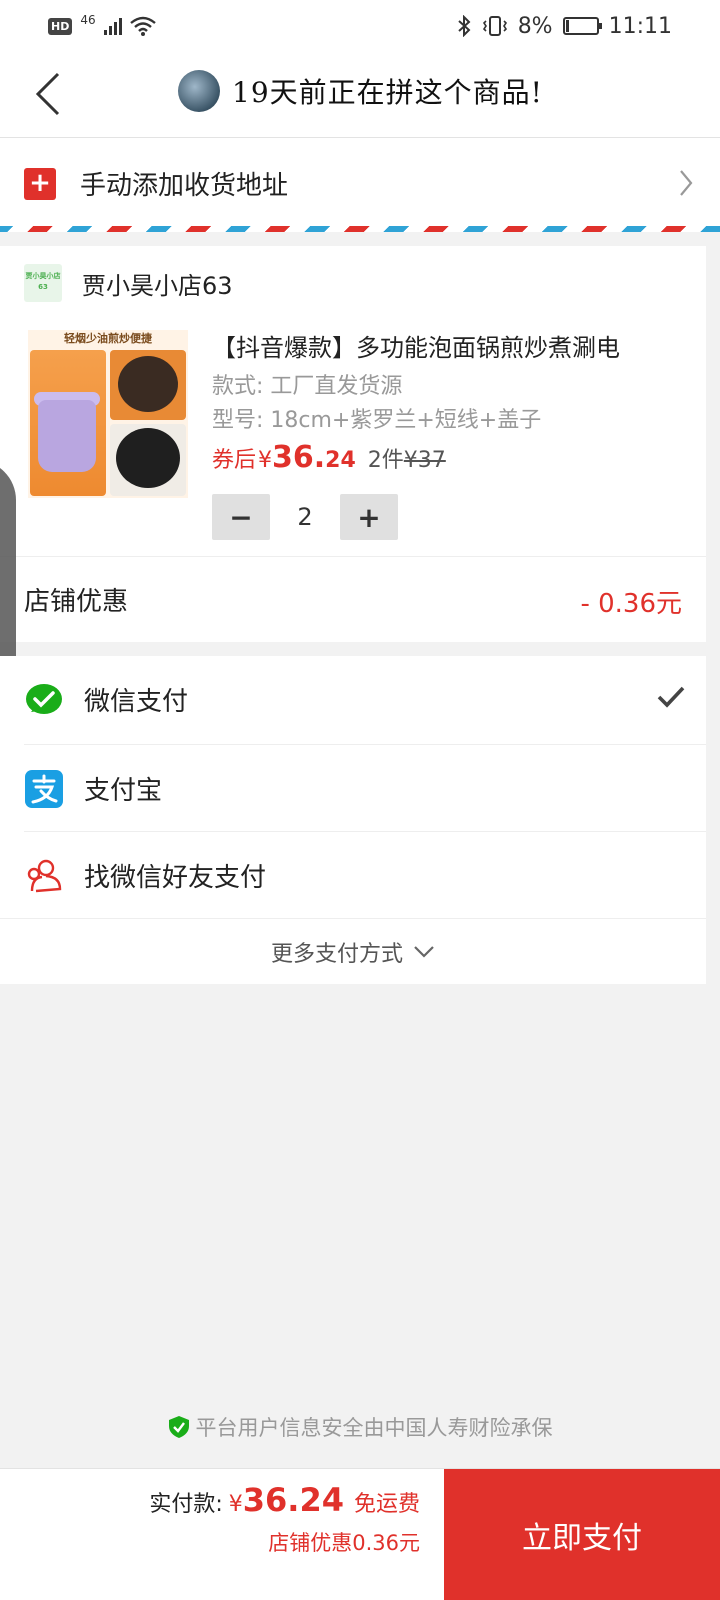 The width and height of the screenshot is (720, 1600). I want to click on back-button, so click(48, 94).